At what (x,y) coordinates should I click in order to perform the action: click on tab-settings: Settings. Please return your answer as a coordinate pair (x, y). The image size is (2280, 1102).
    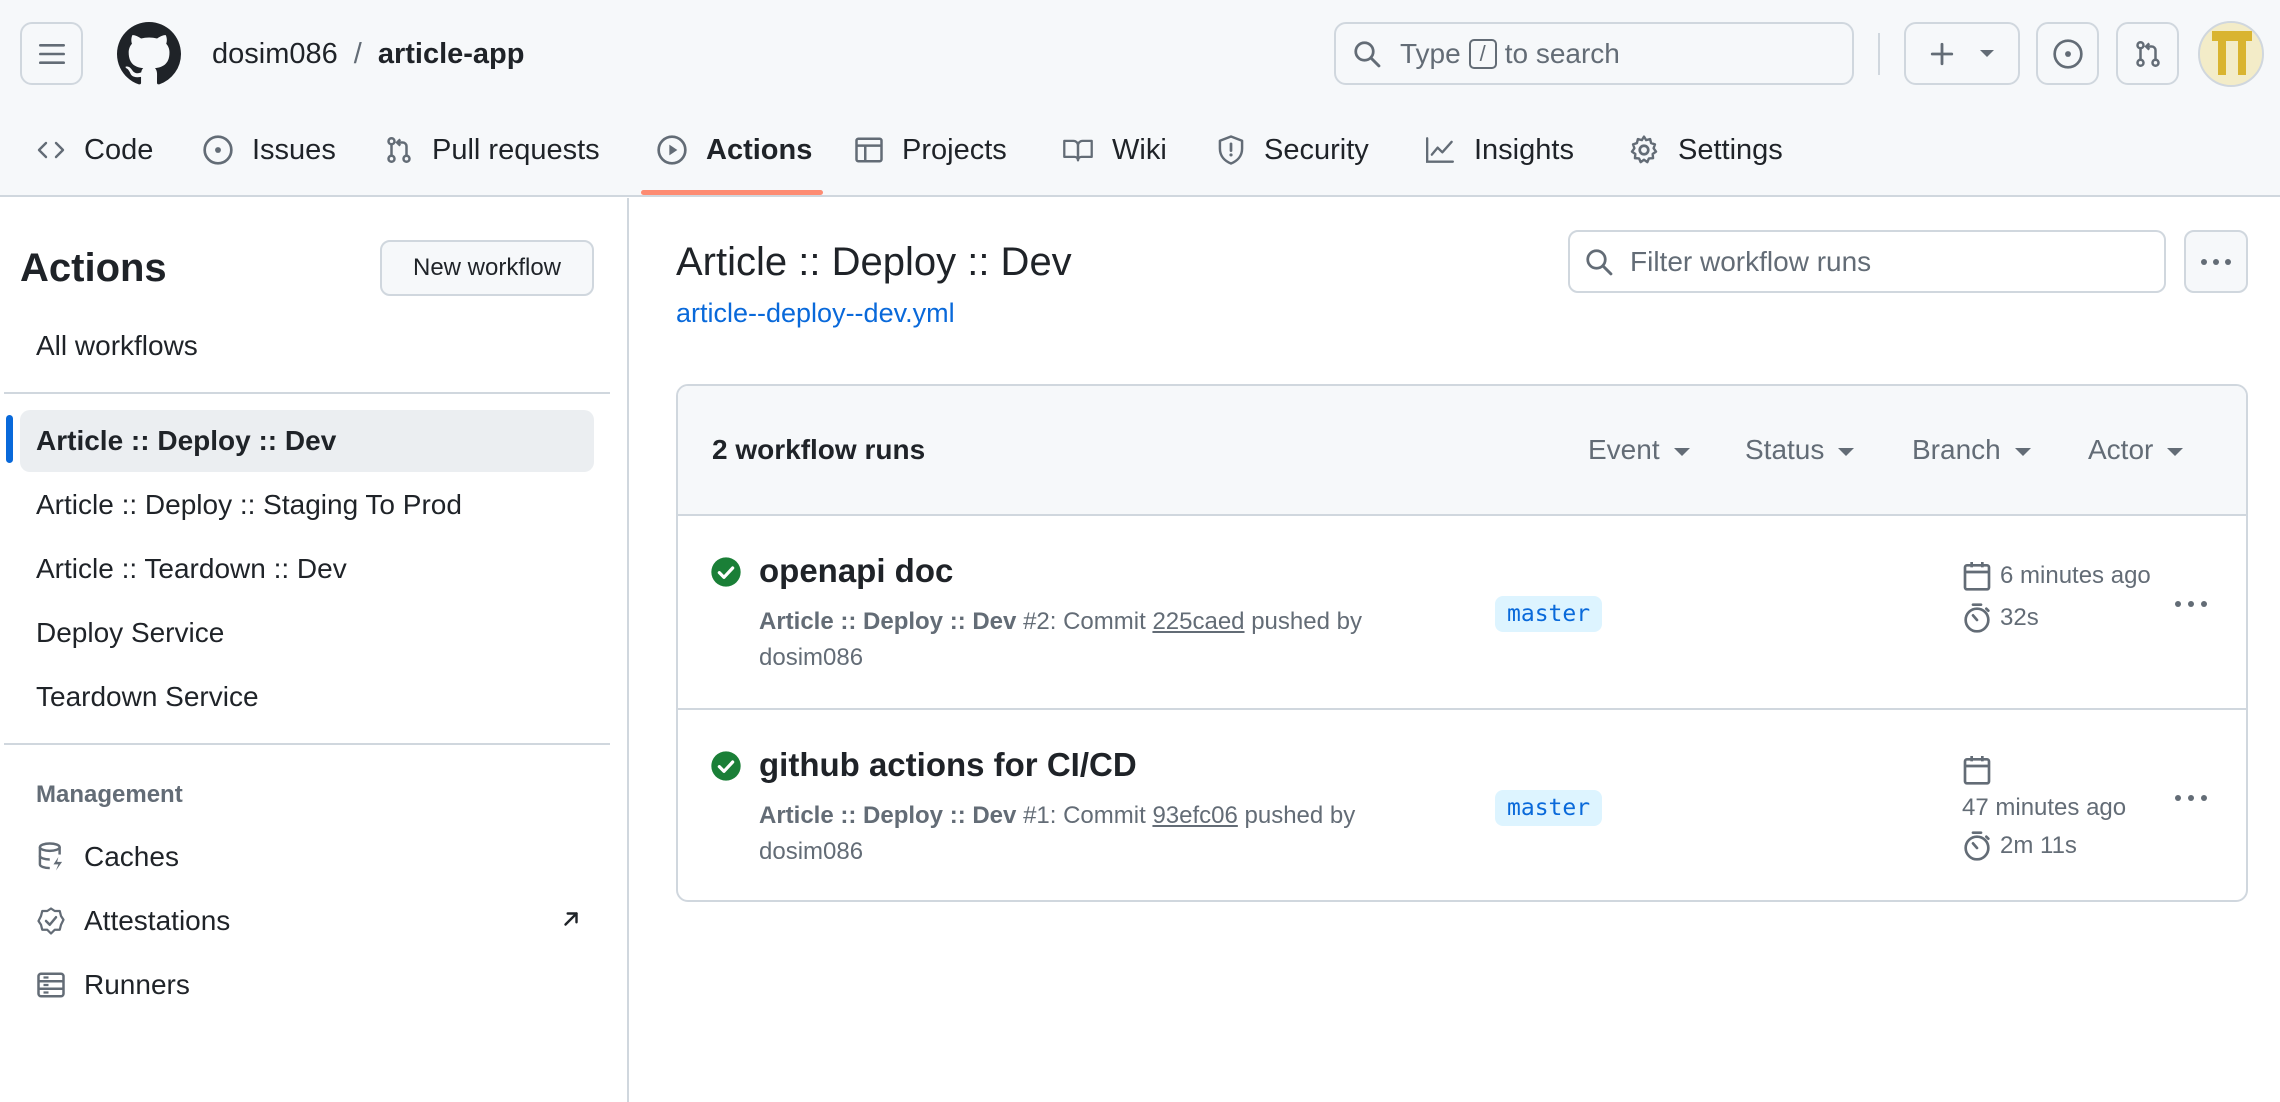
    Looking at the image, I should click on (1705, 150).